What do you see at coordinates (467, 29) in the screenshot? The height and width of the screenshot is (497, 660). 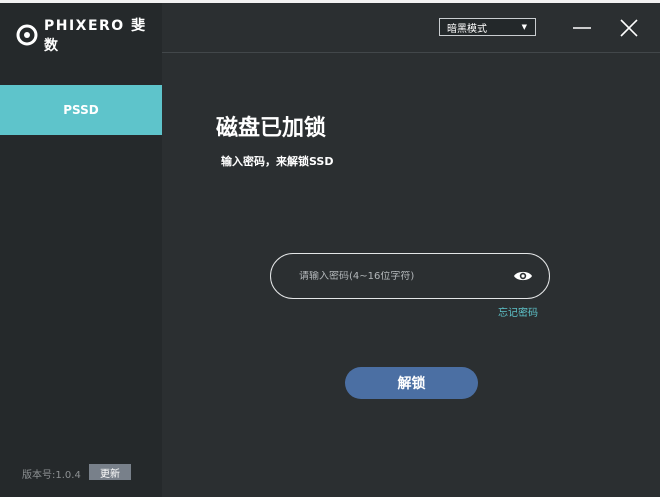 I see `theme-mode-value: 暗黑模式` at bounding box center [467, 29].